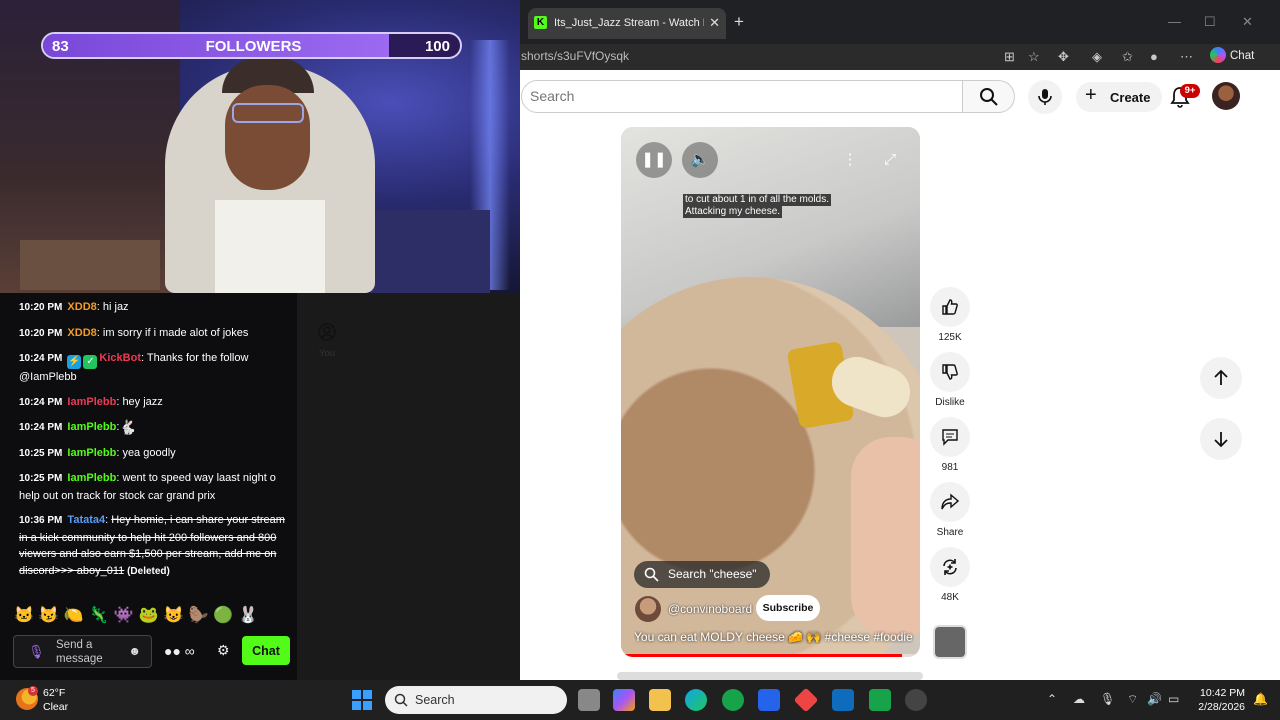  What do you see at coordinates (1247, 22) in the screenshot?
I see `close-window-icon: ✕` at bounding box center [1247, 22].